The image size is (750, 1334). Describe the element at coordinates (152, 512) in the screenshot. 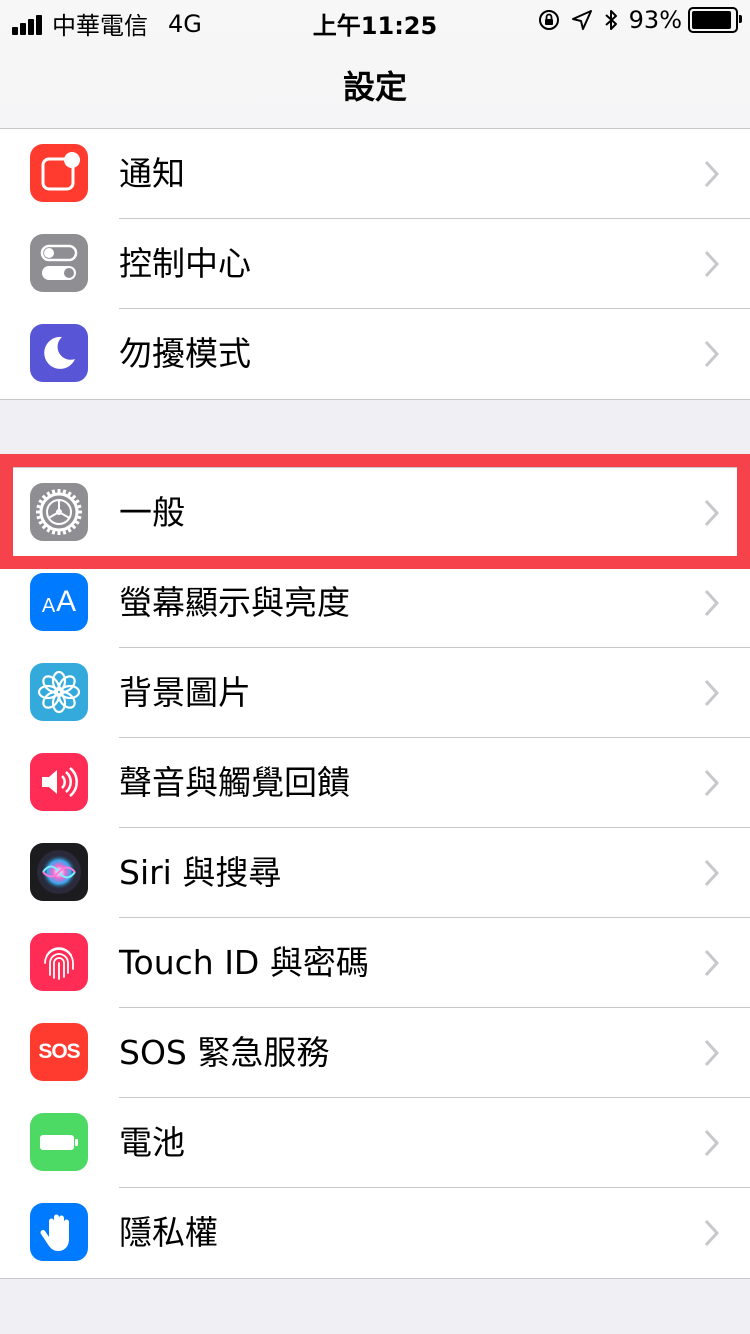

I see `settings-row-label: 一般` at that location.